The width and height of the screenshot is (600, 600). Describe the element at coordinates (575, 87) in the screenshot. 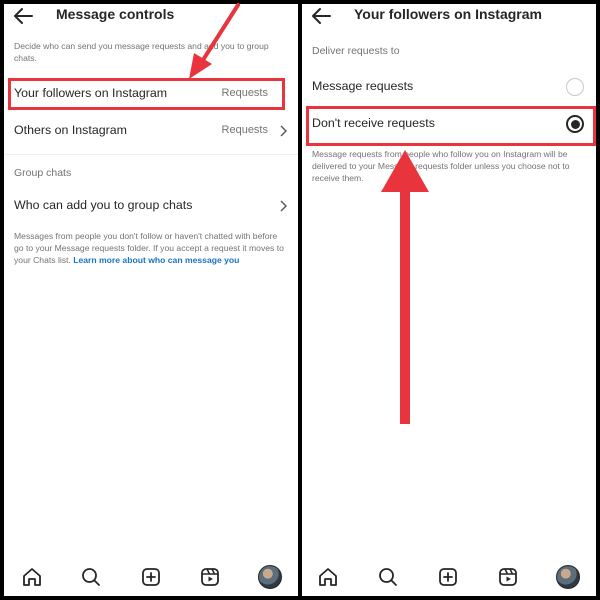

I see `radio-message-requests` at that location.